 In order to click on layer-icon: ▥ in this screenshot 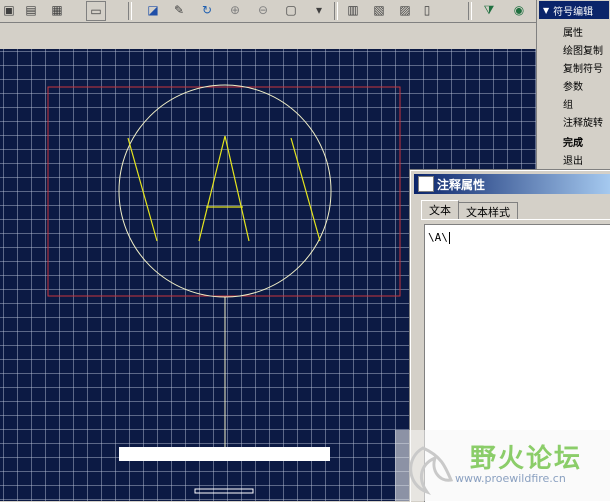, I will do `click(353, 10)`.